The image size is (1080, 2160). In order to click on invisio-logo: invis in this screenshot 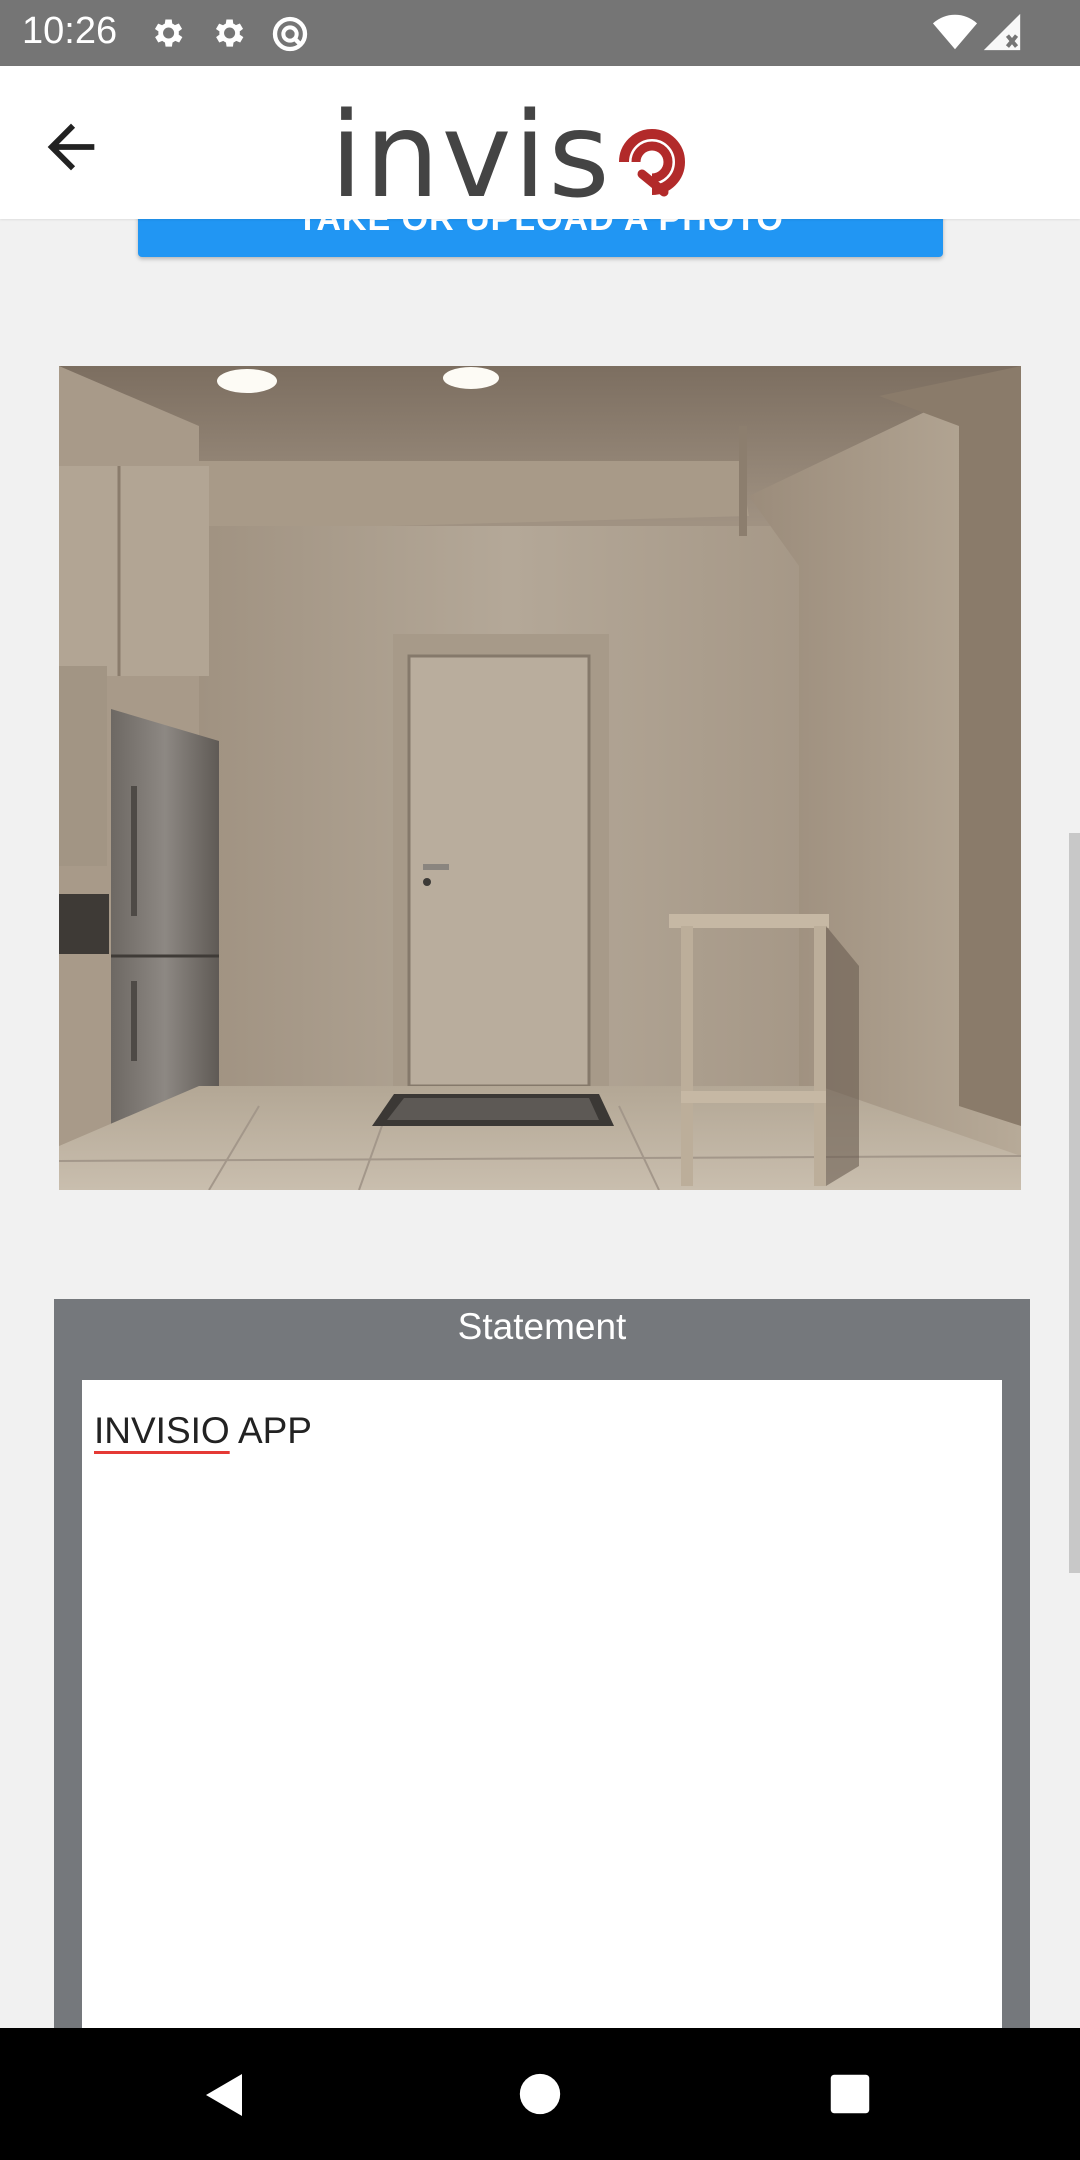, I will do `click(512, 155)`.